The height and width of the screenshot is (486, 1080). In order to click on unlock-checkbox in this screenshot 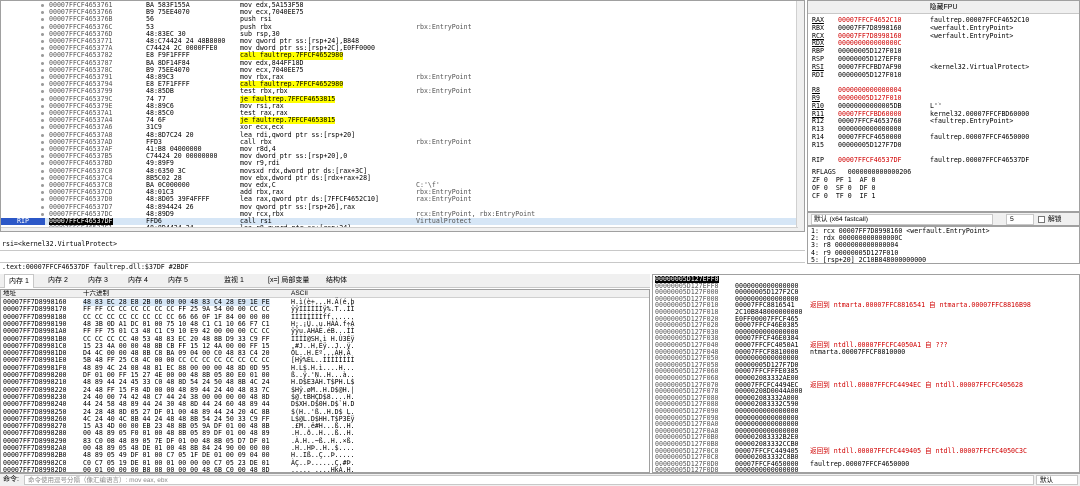, I will do `click(1041, 219)`.